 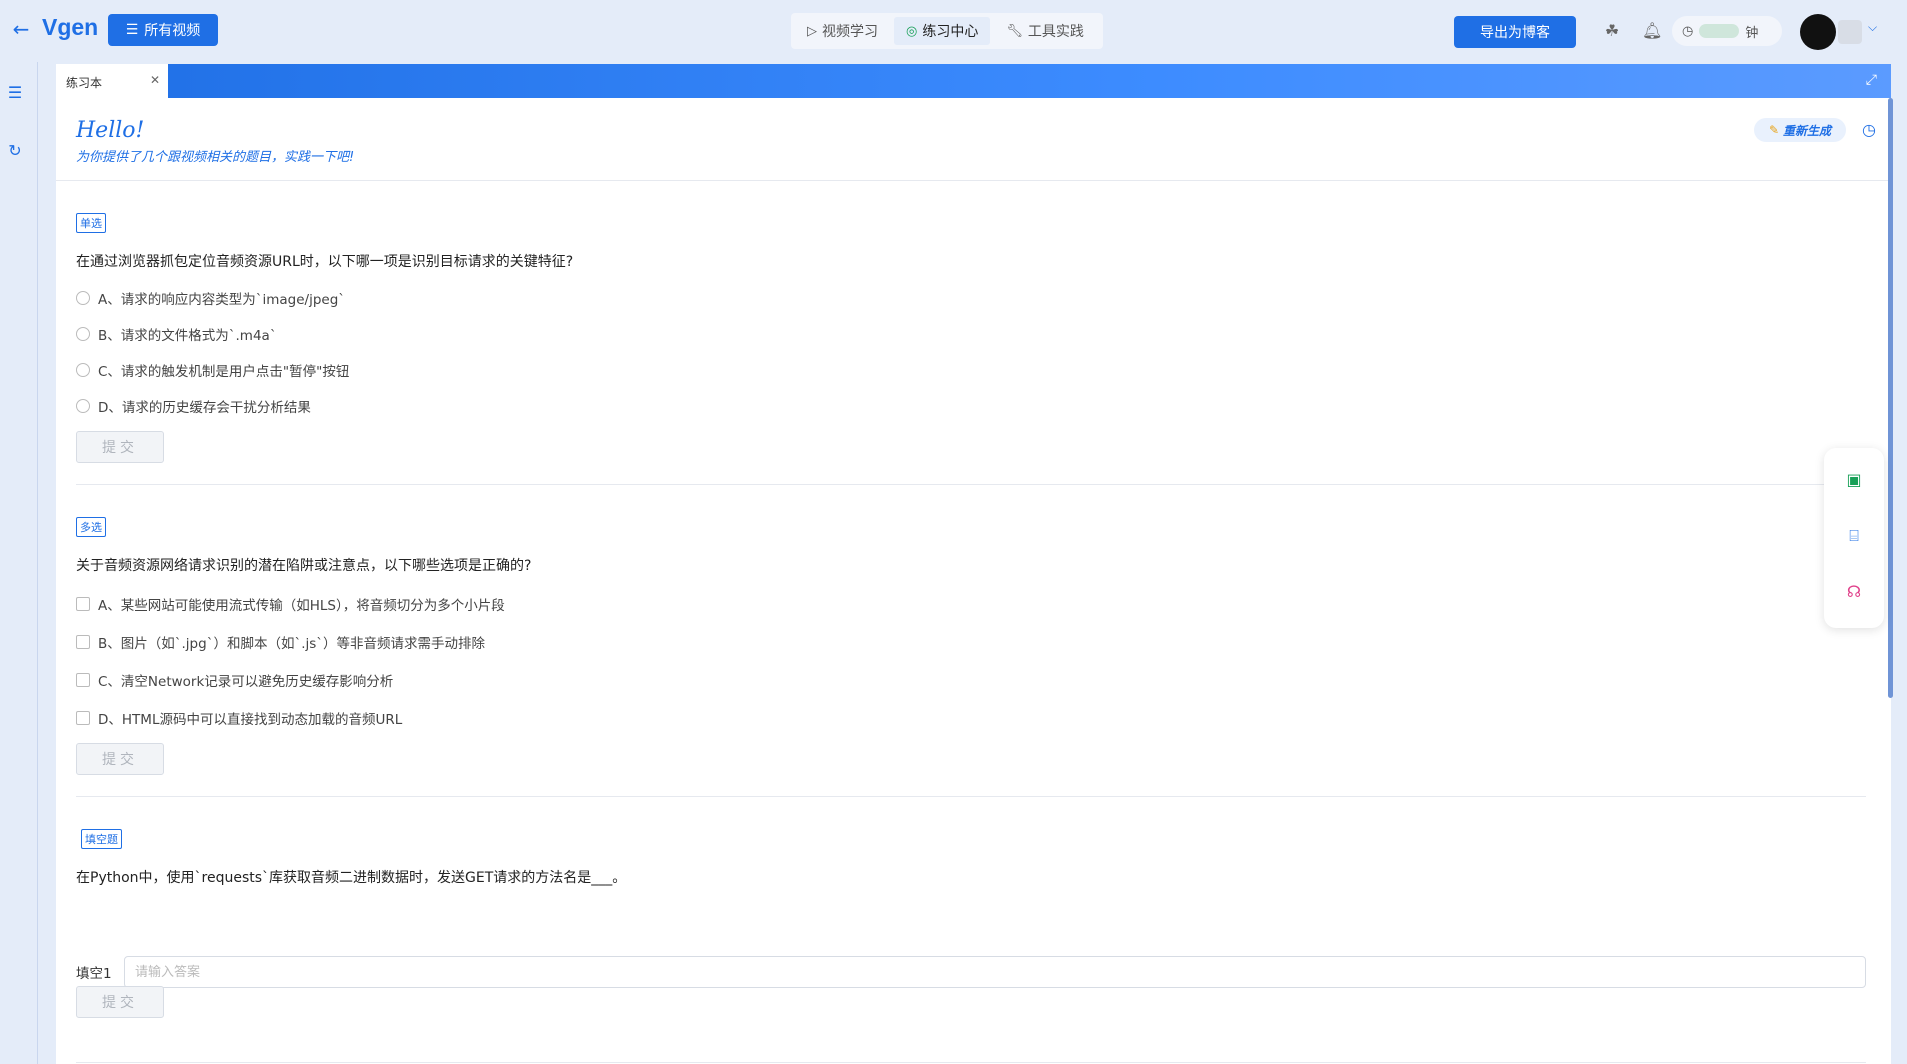 I want to click on option-c: C、请求的触发机制是用户点击"暂停"按钮, so click(x=971, y=370).